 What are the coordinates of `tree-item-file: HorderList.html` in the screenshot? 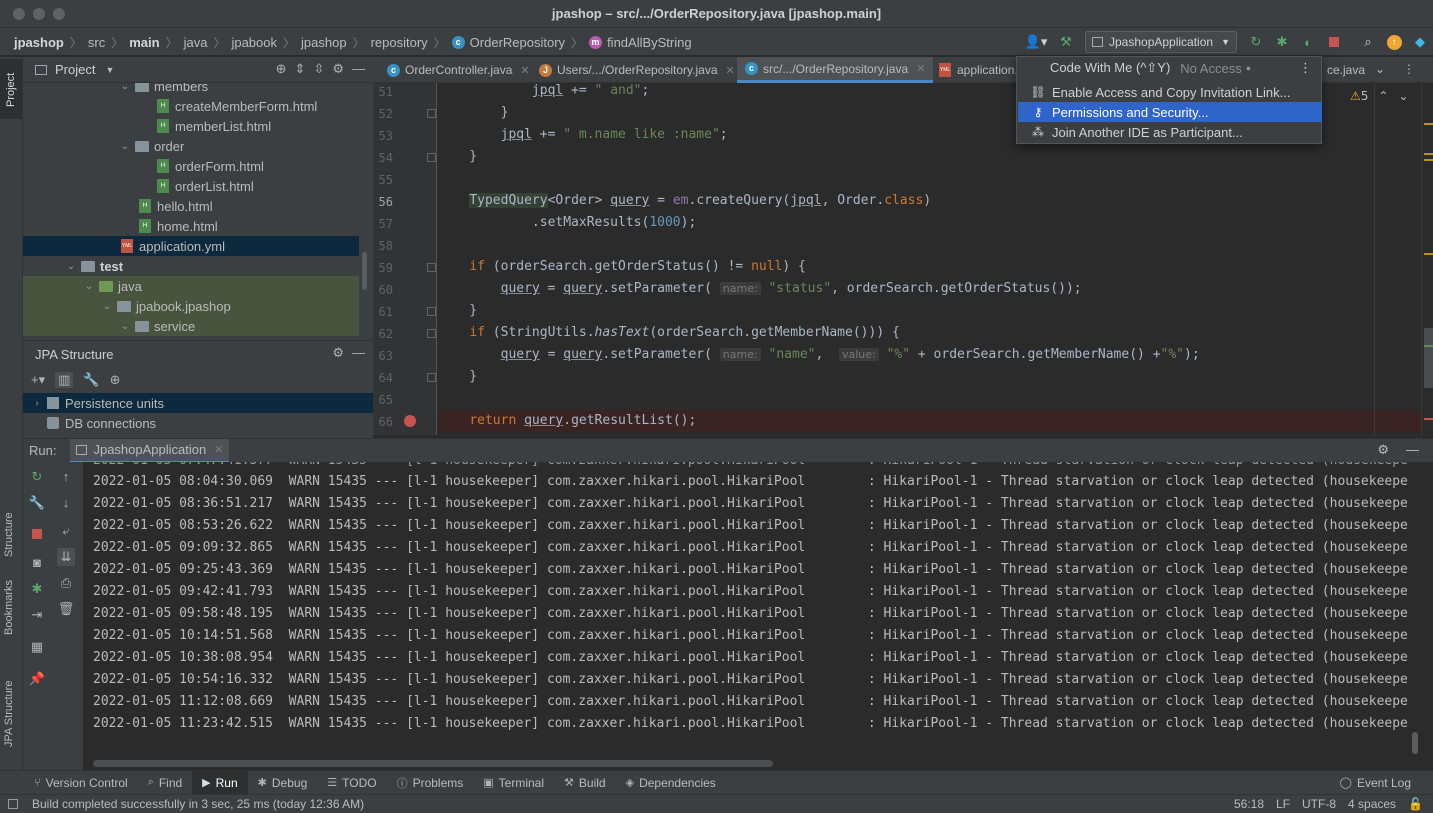 It's located at (191, 186).